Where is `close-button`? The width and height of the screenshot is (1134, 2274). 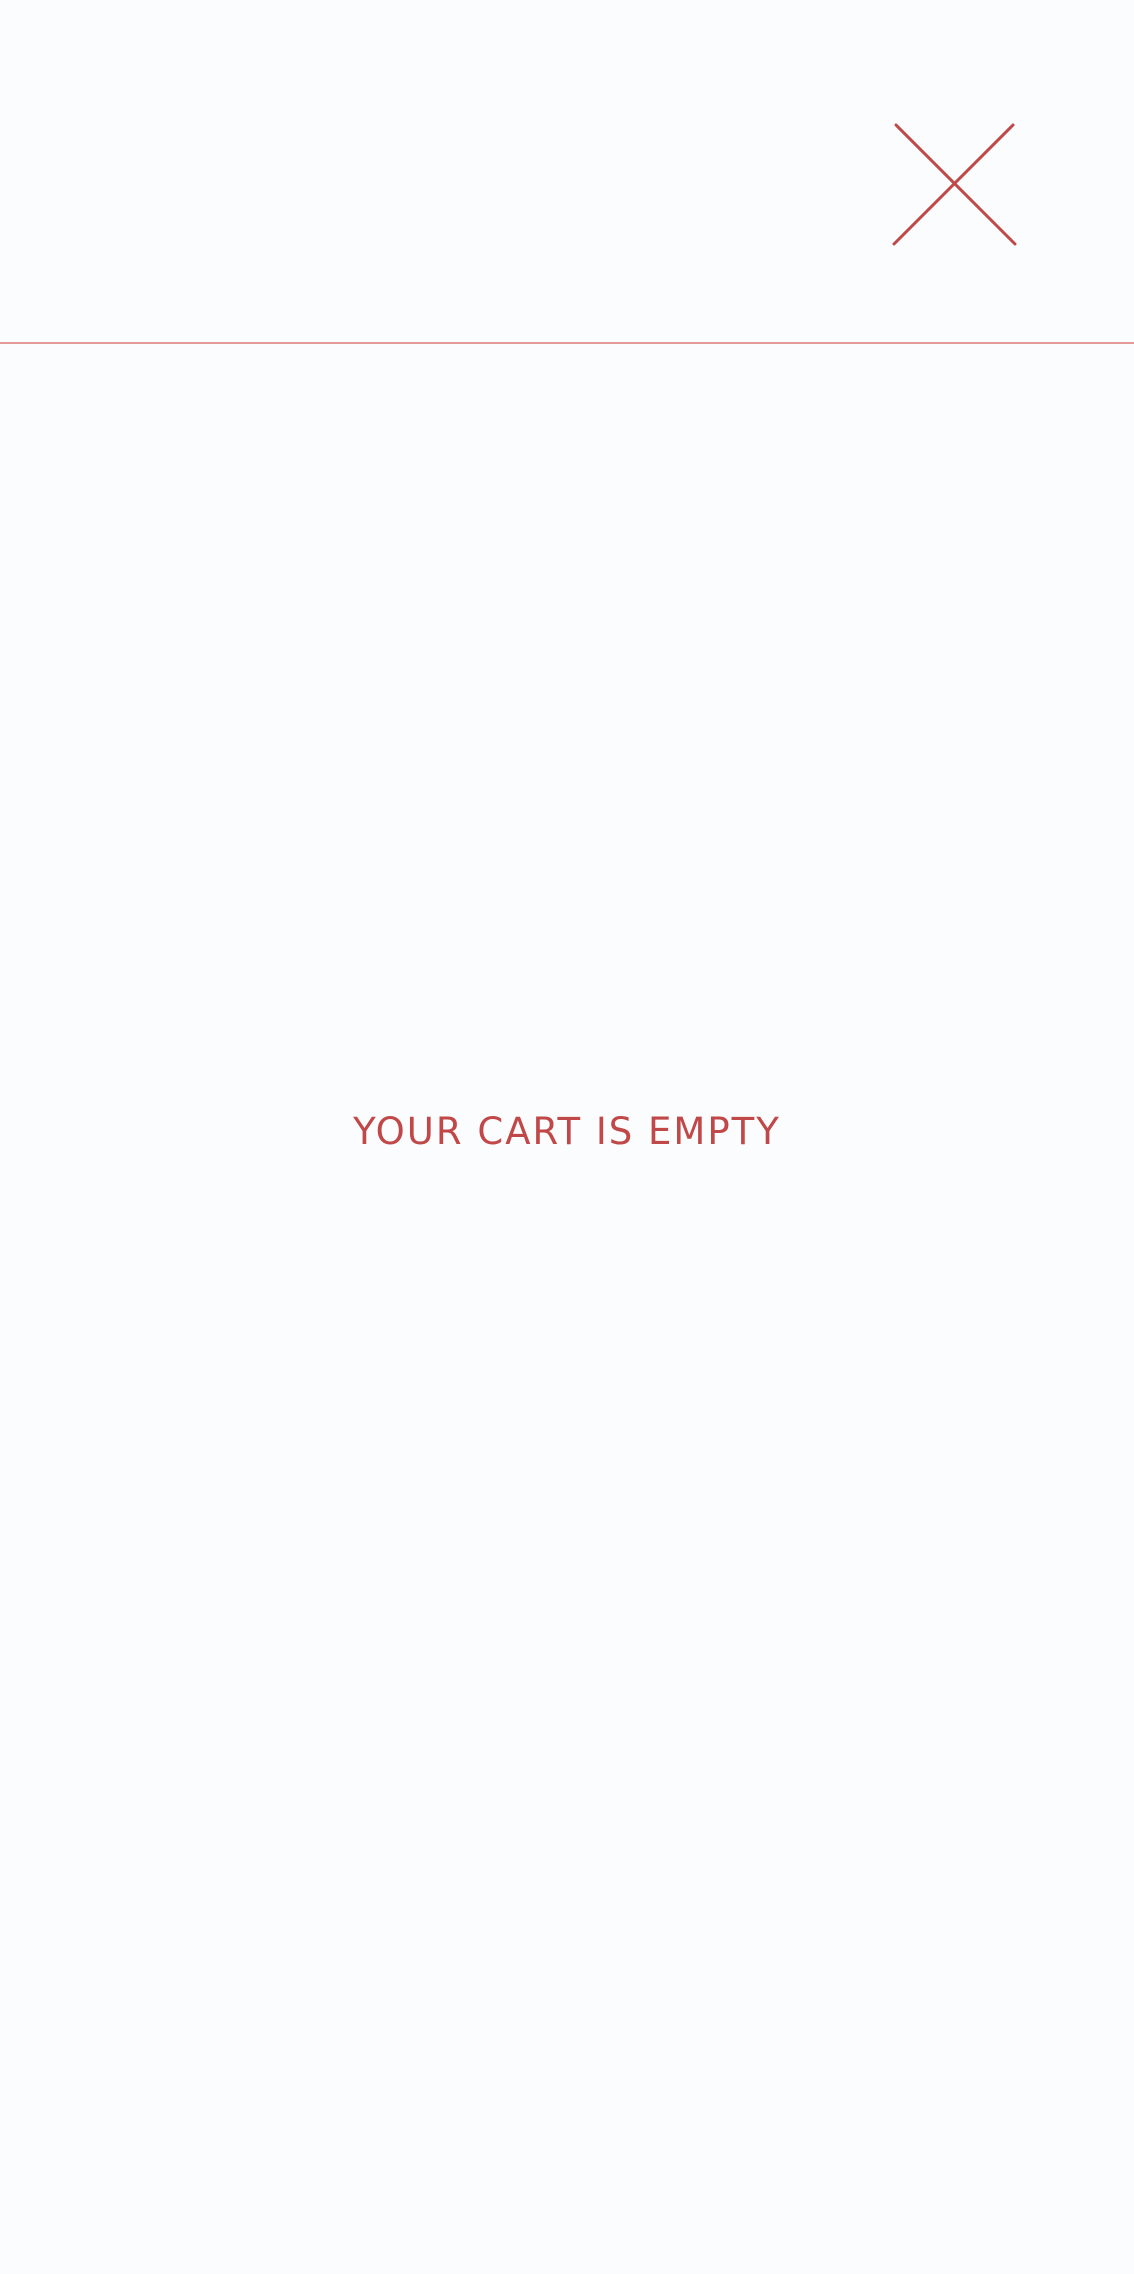
close-button is located at coordinates (950, 185).